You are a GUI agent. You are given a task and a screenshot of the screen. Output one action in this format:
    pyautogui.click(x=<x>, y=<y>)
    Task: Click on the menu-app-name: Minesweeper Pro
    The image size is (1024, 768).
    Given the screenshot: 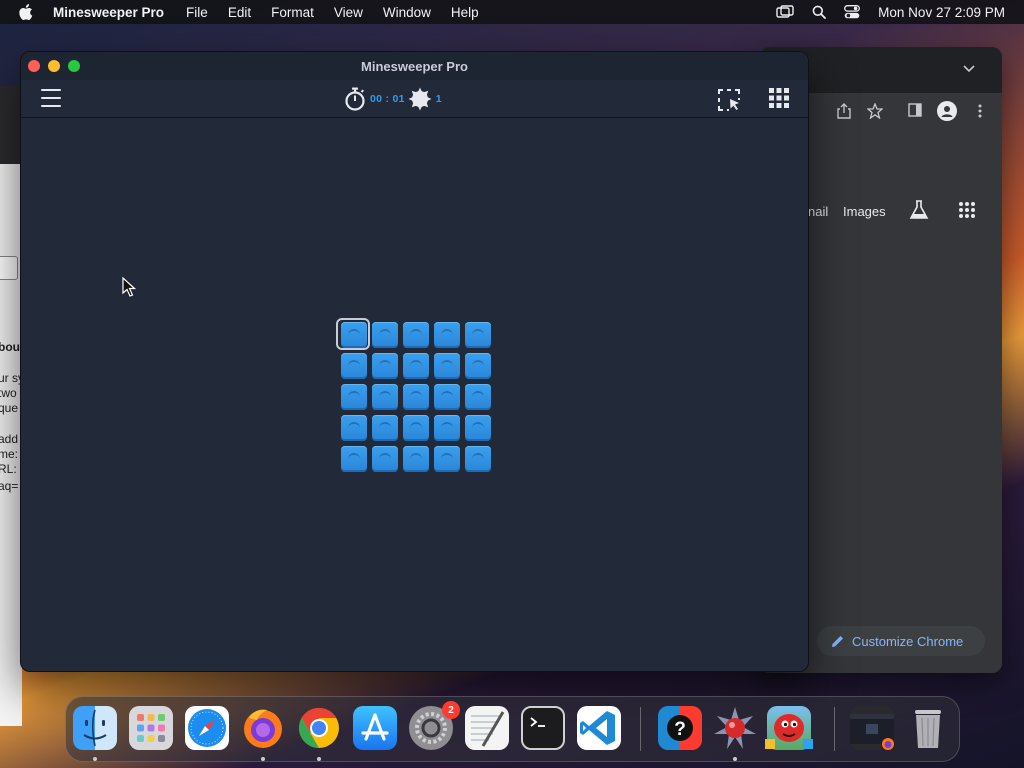 What is the action you would take?
    pyautogui.click(x=108, y=12)
    